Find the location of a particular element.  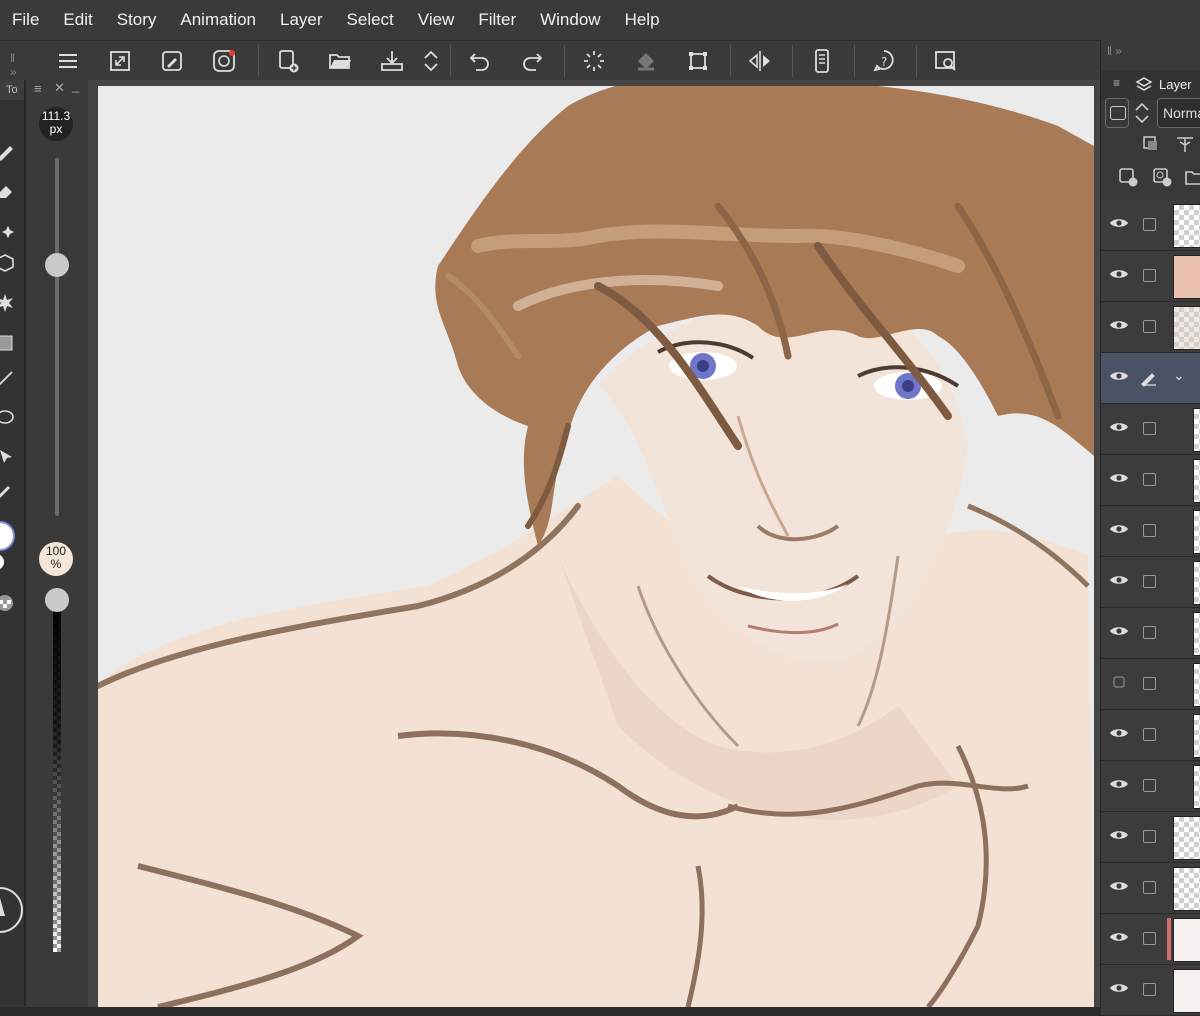

menu-filter: Filter is located at coordinates (497, 20).